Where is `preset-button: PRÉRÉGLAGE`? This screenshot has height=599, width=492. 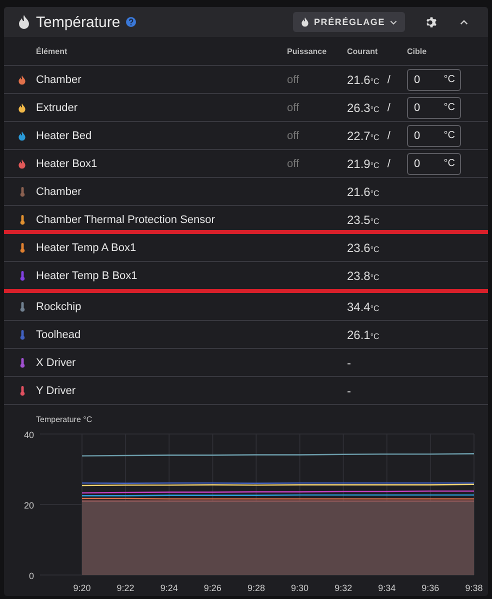
preset-button: PRÉRÉGLAGE is located at coordinates (348, 22).